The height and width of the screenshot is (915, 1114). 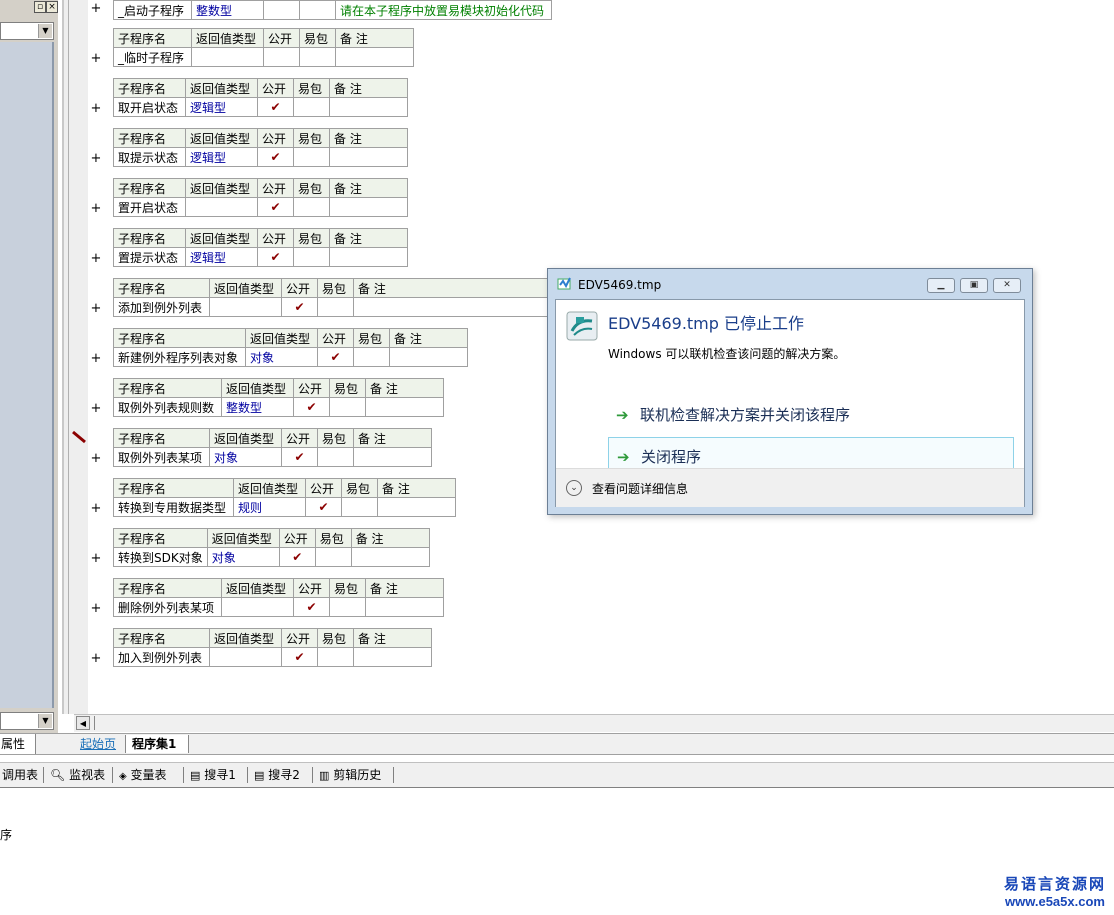 What do you see at coordinates (52, 7) in the screenshot?
I see `close-icon: ×` at bounding box center [52, 7].